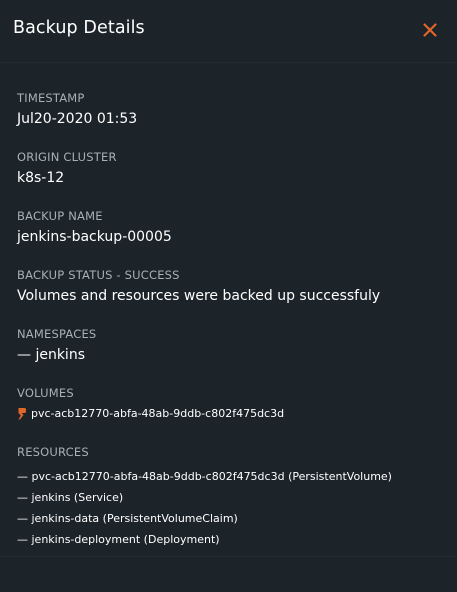  I want to click on volumes-label: VOLUMES, so click(45, 393).